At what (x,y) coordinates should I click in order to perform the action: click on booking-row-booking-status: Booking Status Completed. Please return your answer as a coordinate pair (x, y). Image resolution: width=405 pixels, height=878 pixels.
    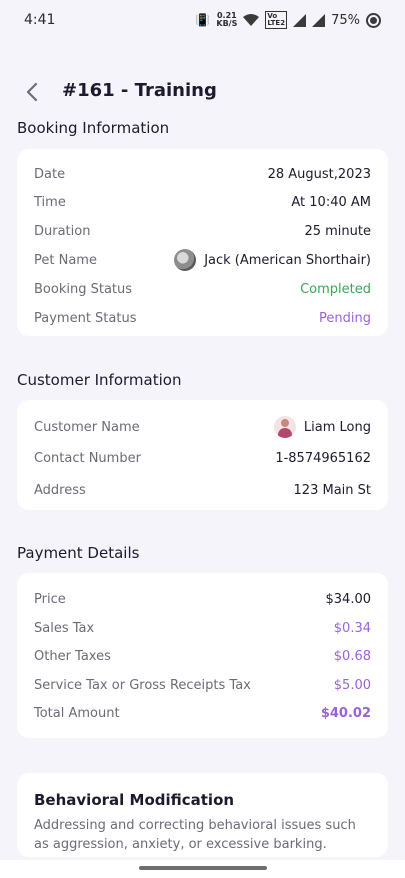
    Looking at the image, I should click on (202, 289).